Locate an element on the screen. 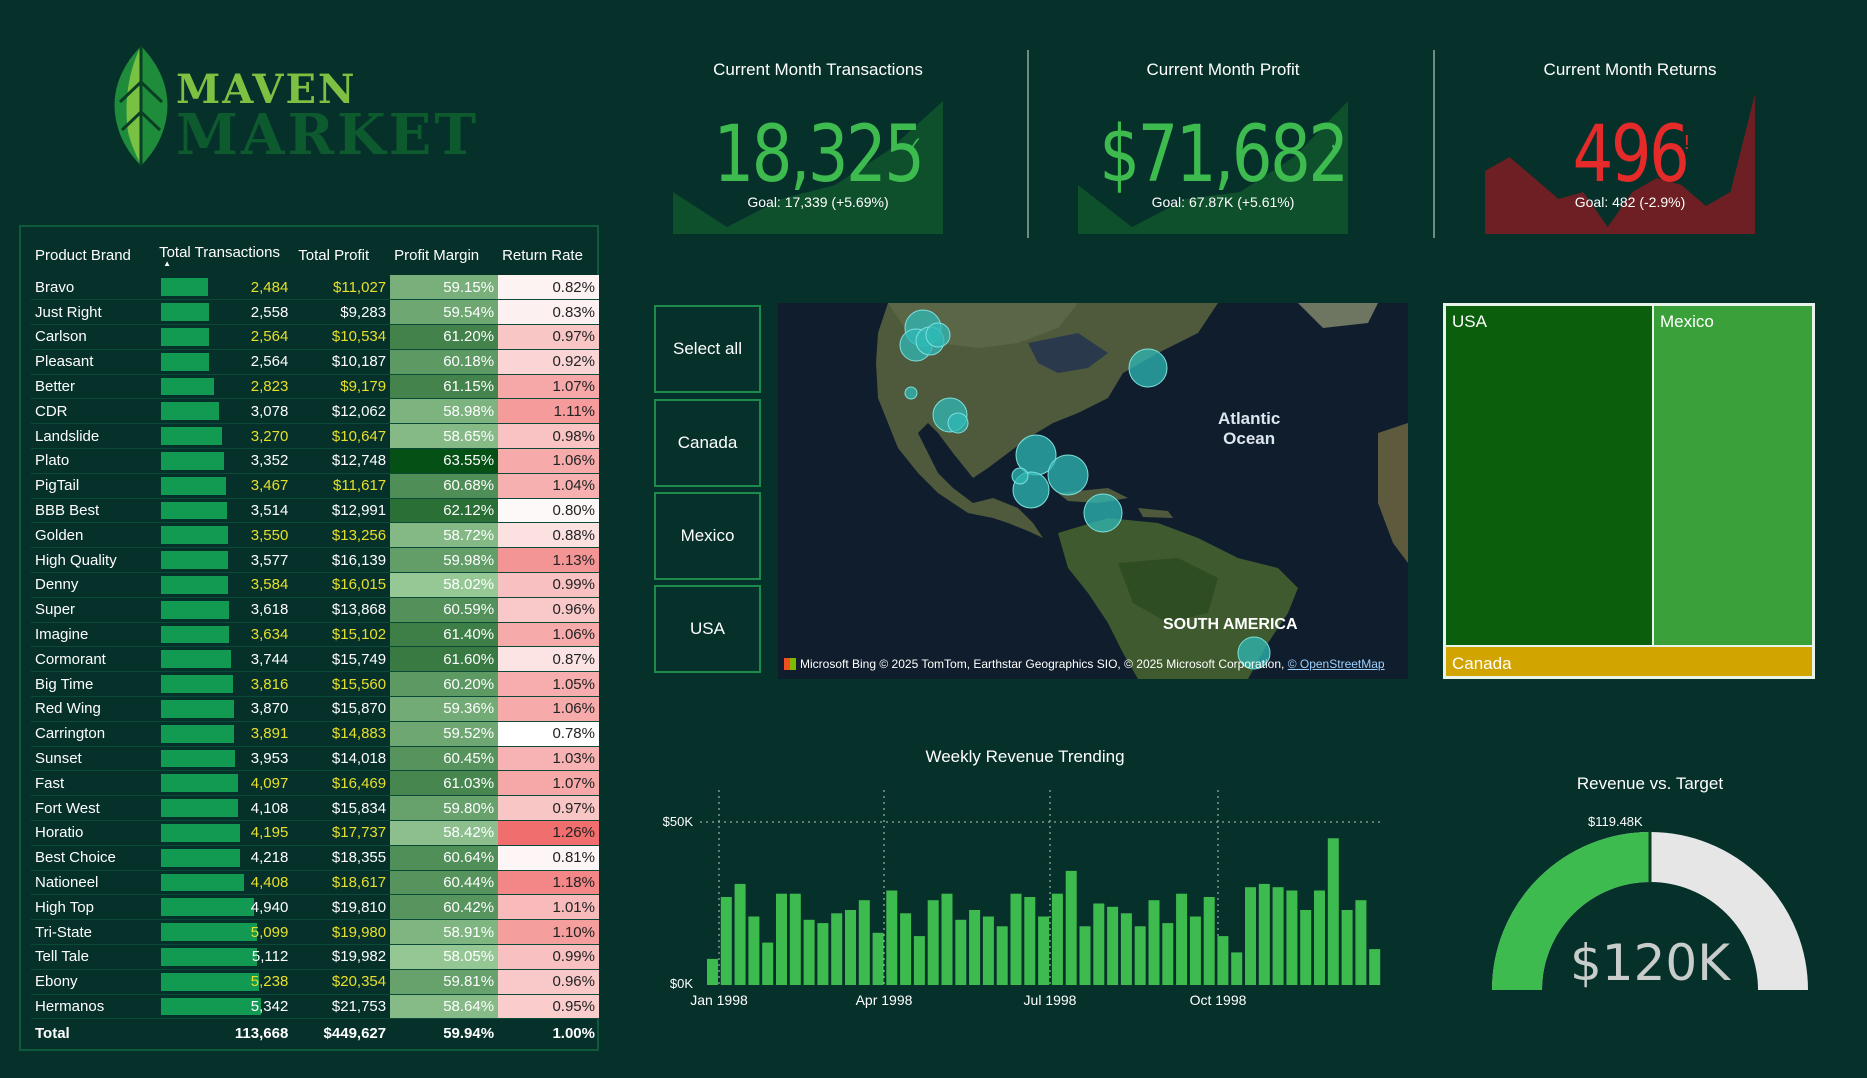 This screenshot has width=1867, height=1078. margin-cell: 61.15% is located at coordinates (444, 387).